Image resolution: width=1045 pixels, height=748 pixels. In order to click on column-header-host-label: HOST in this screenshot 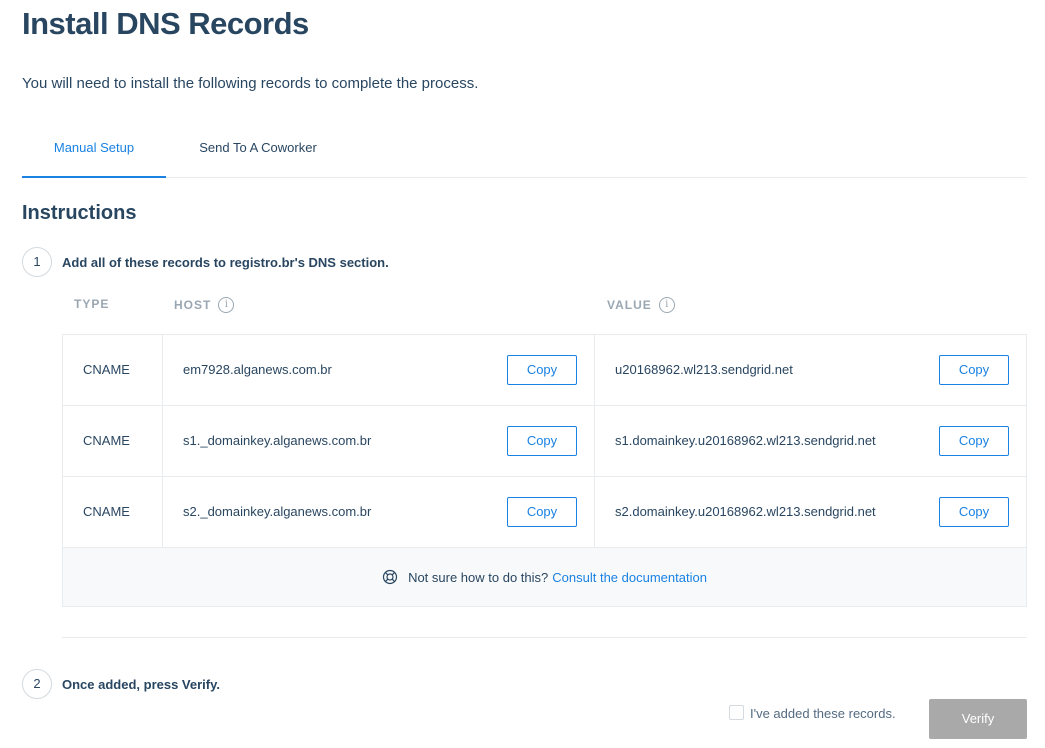, I will do `click(193, 305)`.